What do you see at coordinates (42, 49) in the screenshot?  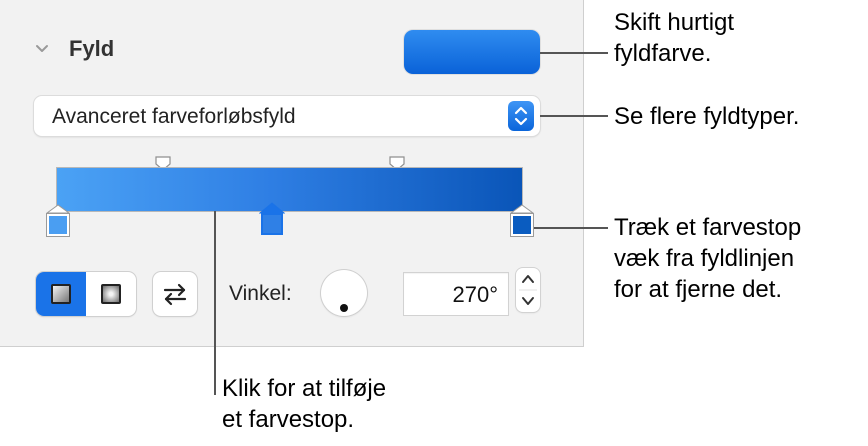 I see `chevron-down-icon` at bounding box center [42, 49].